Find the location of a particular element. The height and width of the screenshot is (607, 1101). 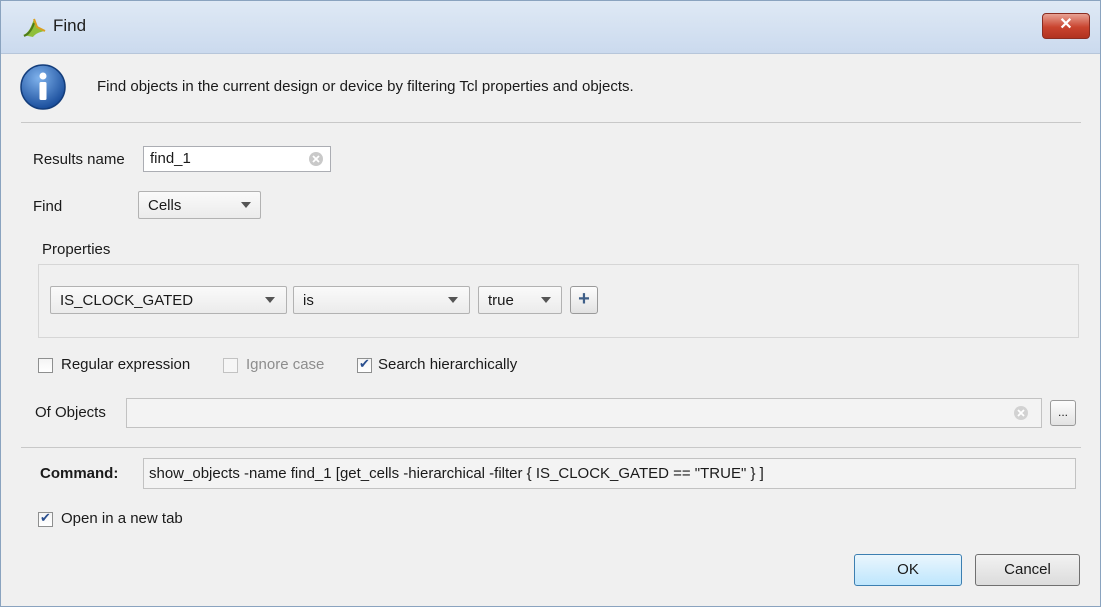

close-button: ✕ is located at coordinates (1066, 26).